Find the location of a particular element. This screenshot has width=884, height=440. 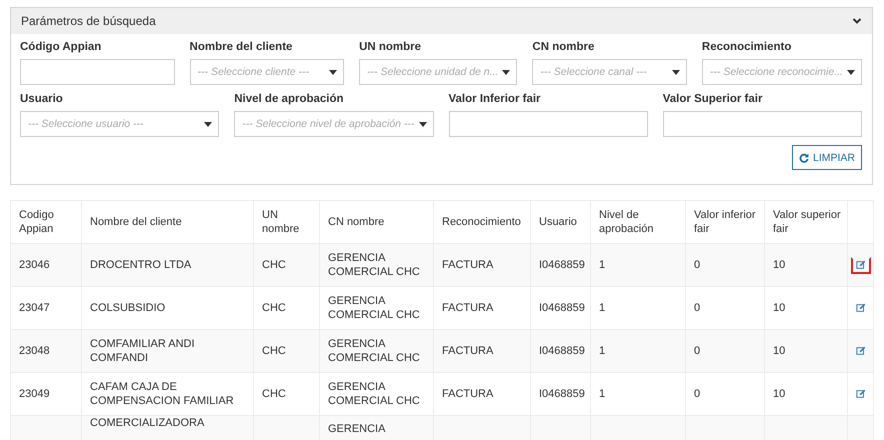

refresh-icon is located at coordinates (803, 157).